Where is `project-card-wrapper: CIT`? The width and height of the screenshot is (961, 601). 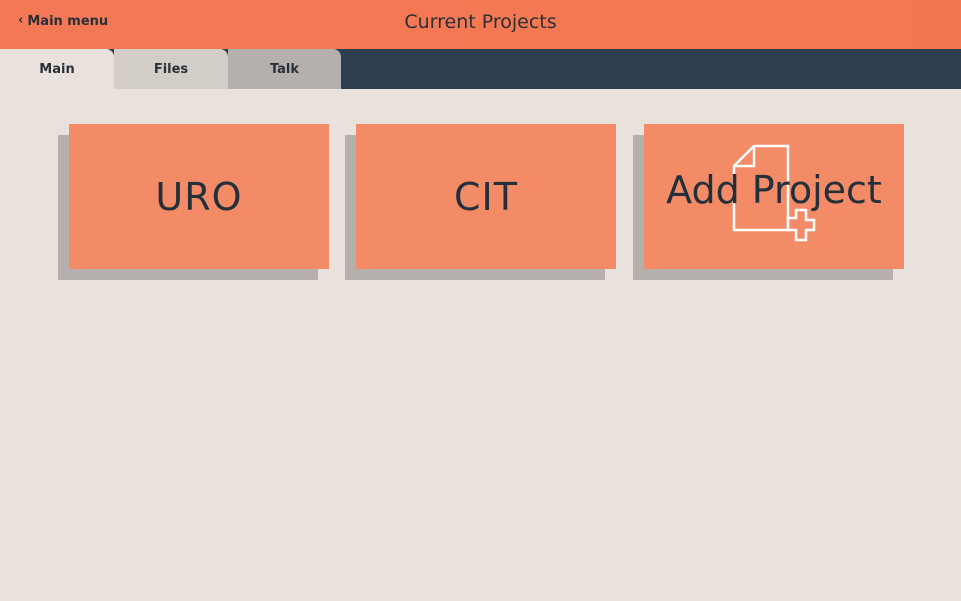
project-card-wrapper: CIT is located at coordinates (480, 202).